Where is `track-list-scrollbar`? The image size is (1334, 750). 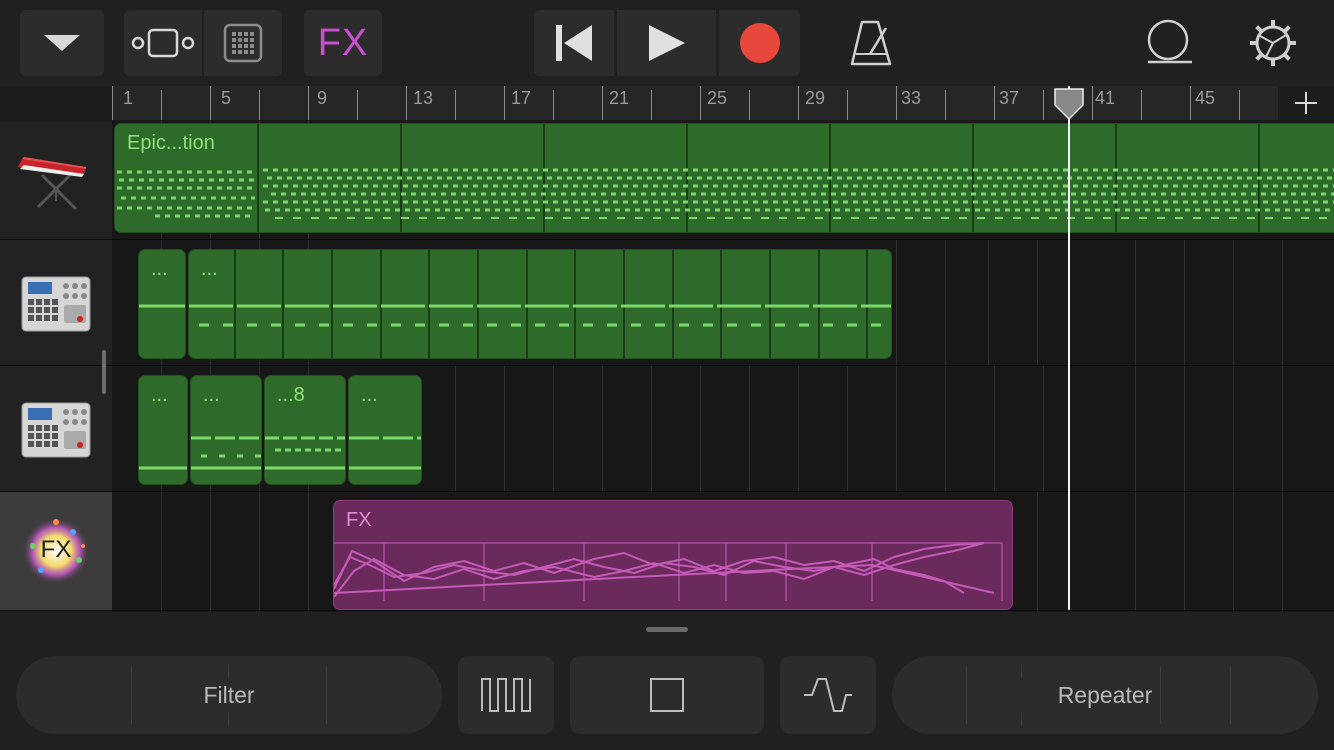 track-list-scrollbar is located at coordinates (104, 372).